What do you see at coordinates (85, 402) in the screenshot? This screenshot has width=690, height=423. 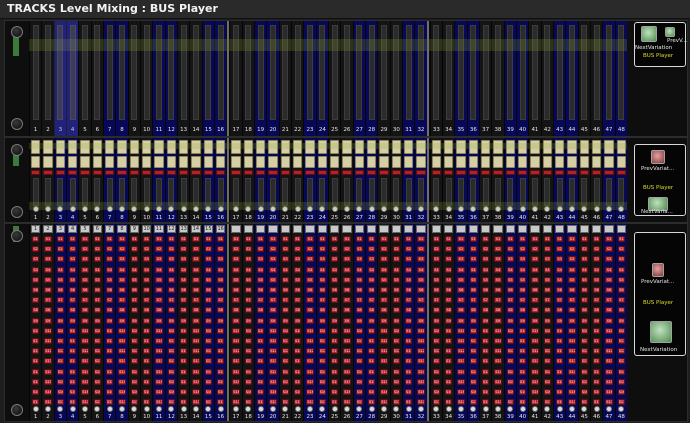 I see `bus-assign-button: S17` at bounding box center [85, 402].